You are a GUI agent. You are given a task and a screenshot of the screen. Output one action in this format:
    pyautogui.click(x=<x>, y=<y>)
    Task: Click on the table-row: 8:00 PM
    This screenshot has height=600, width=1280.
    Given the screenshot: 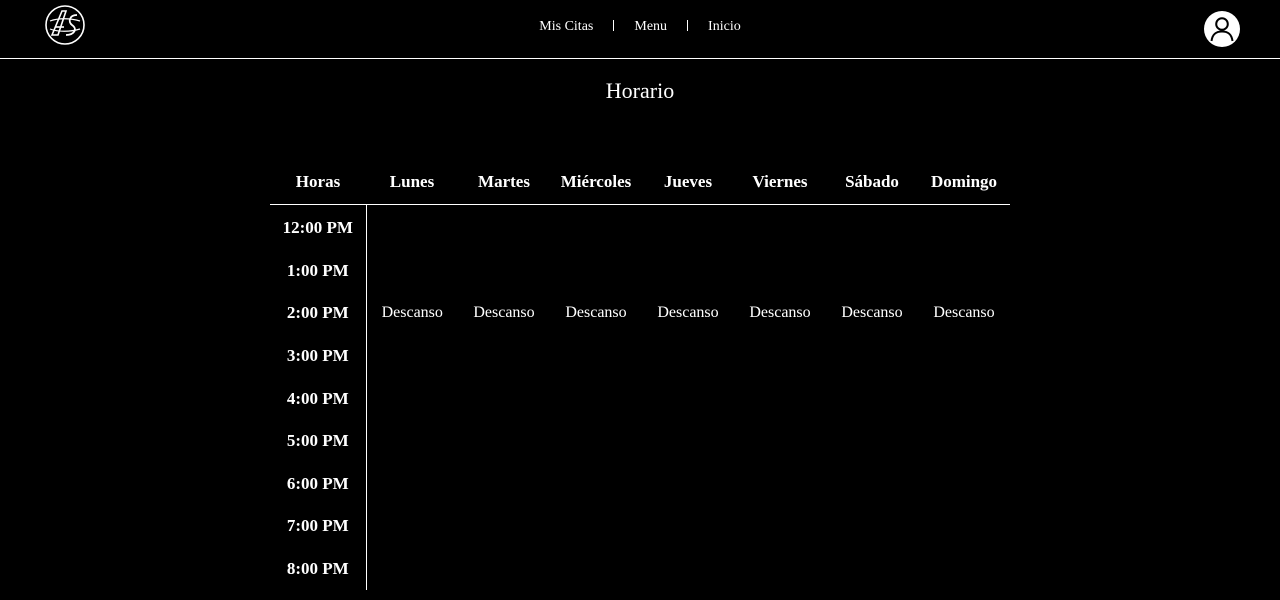 What is the action you would take?
    pyautogui.click(x=640, y=569)
    